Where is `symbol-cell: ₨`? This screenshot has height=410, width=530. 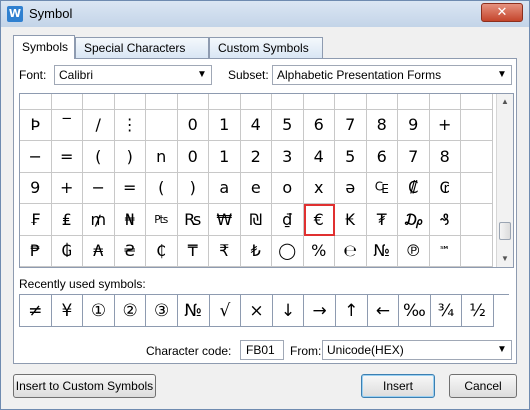 symbol-cell: ₨ is located at coordinates (193, 220).